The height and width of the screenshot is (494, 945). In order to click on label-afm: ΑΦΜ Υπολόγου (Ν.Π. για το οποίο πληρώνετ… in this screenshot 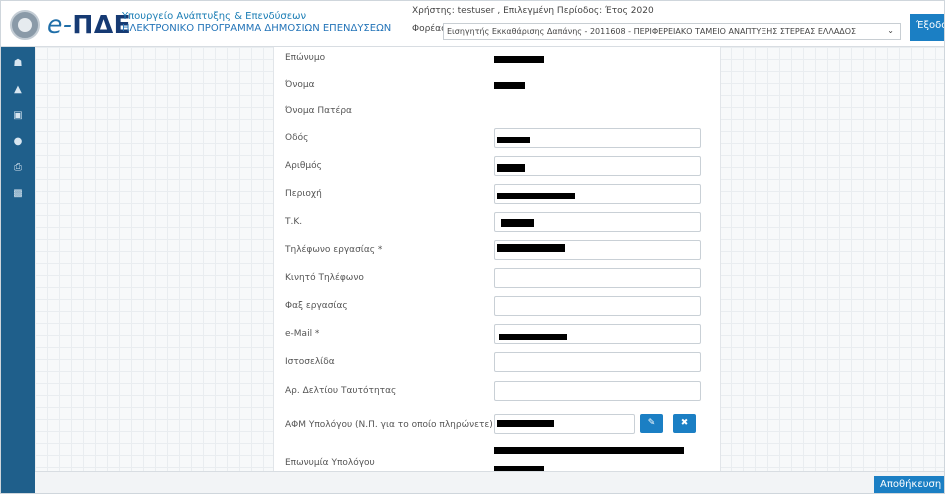, I will do `click(393, 425)`.